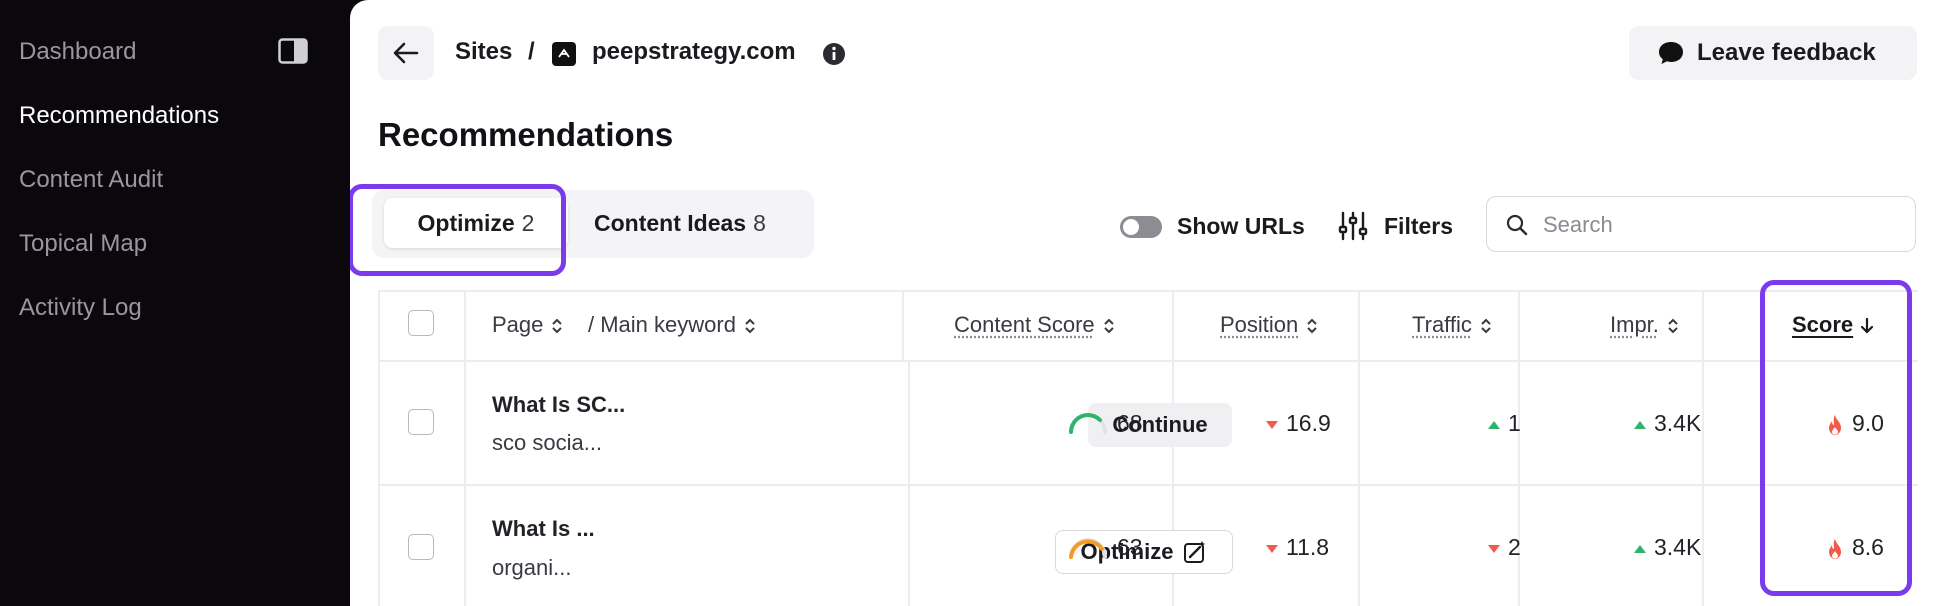 The image size is (1938, 606). What do you see at coordinates (673, 325) in the screenshot?
I see `column-header-main-keyword: / Main keyword` at bounding box center [673, 325].